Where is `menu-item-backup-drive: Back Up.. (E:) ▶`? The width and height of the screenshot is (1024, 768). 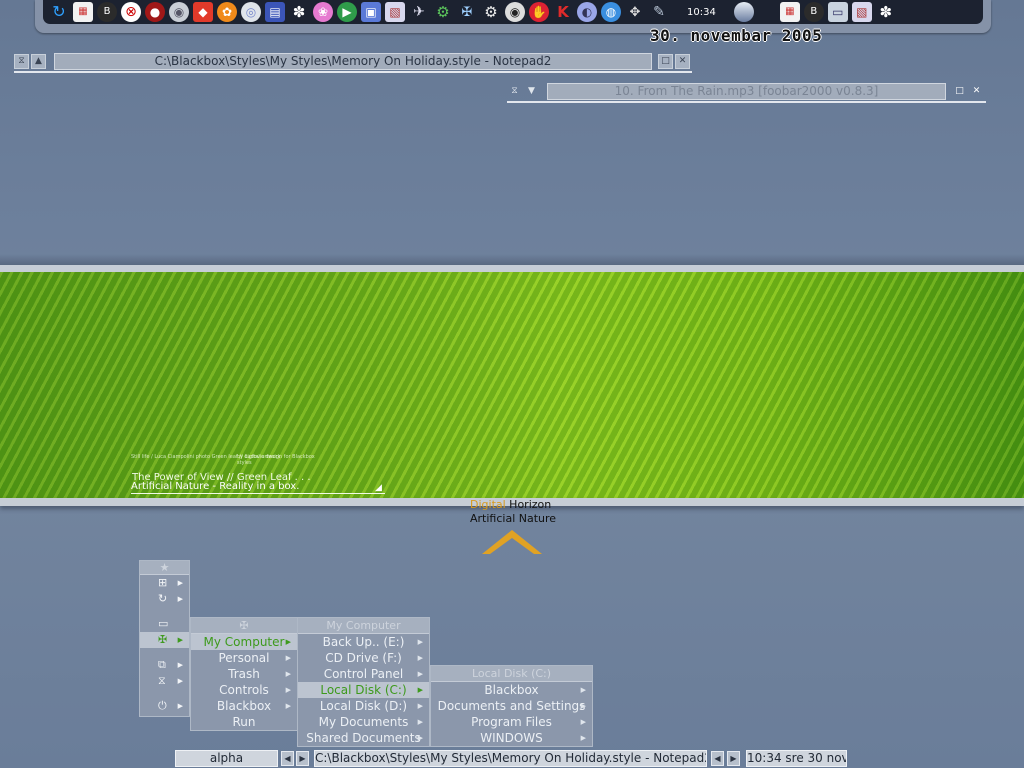 menu-item-backup-drive: Back Up.. (E:) ▶ is located at coordinates (363, 642).